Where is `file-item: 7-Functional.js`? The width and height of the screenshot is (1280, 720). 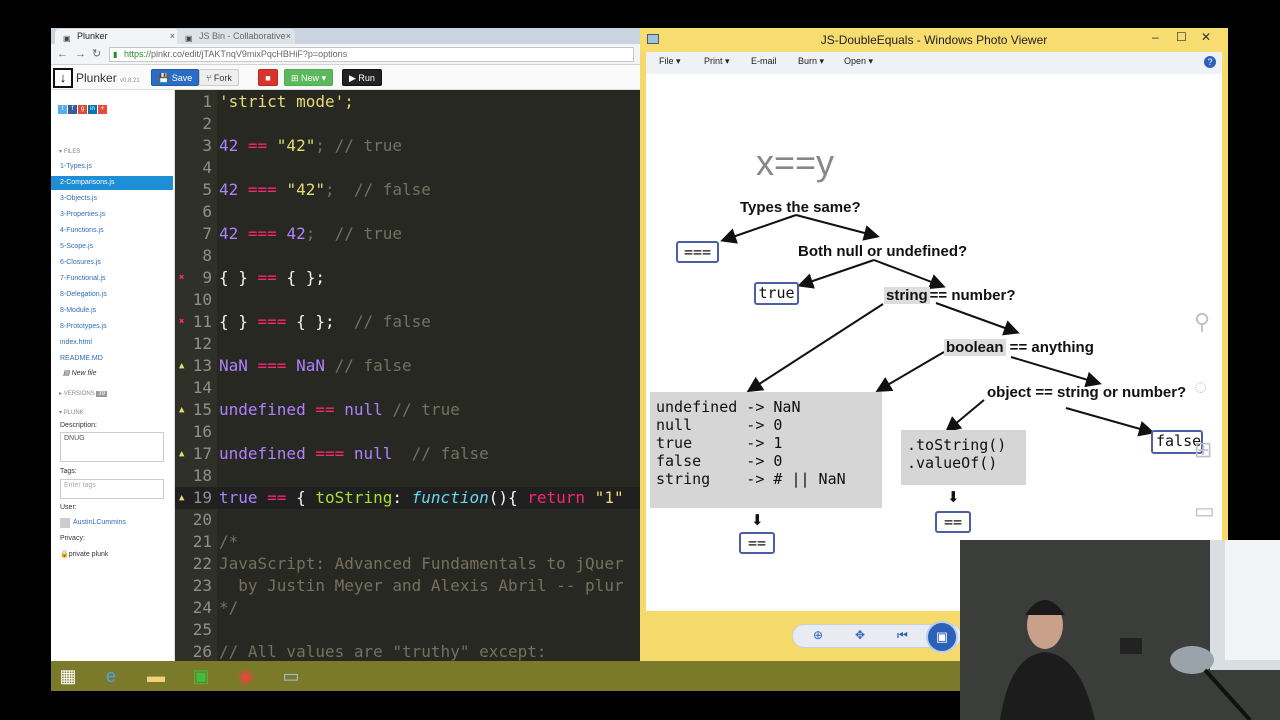 file-item: 7-Functional.js is located at coordinates (112, 279).